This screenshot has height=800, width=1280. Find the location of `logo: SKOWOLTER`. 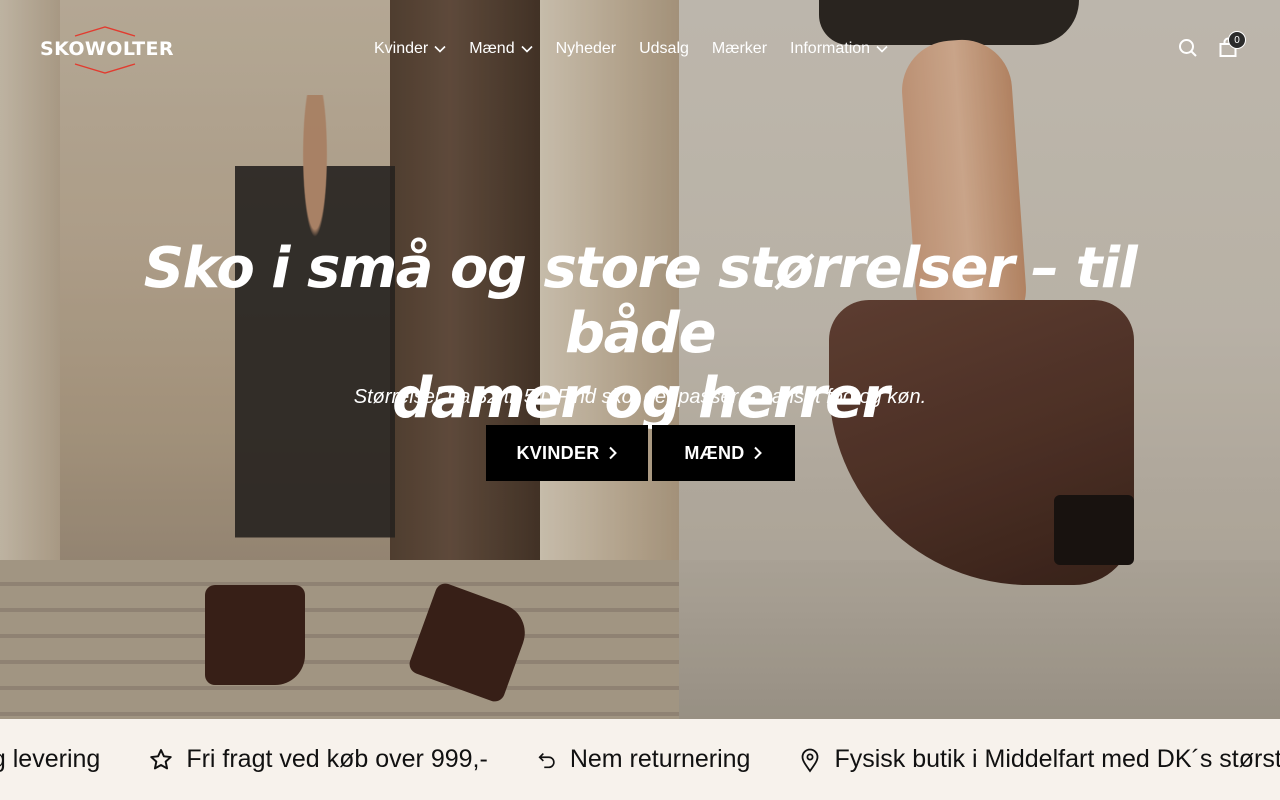

logo: SKOWOLTER is located at coordinates (110, 51).